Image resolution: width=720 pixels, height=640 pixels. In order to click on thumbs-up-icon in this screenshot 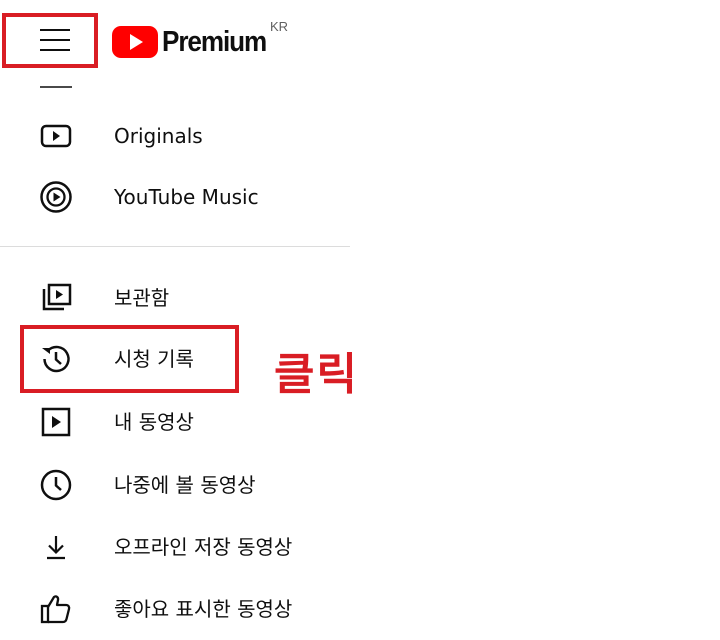, I will do `click(56, 609)`.